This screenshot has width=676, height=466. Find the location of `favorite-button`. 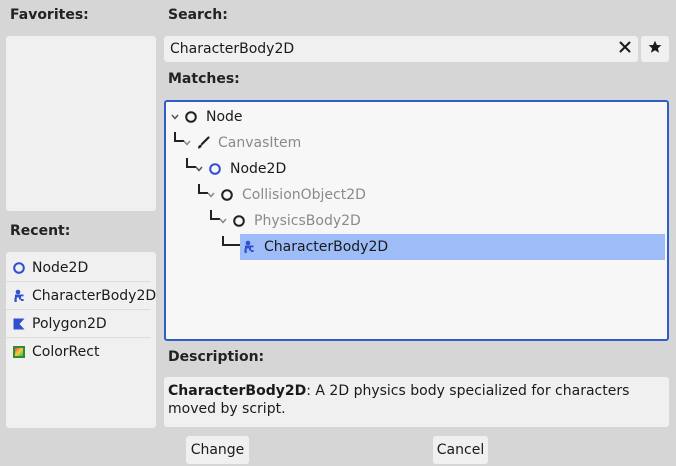

favorite-button is located at coordinates (655, 49).